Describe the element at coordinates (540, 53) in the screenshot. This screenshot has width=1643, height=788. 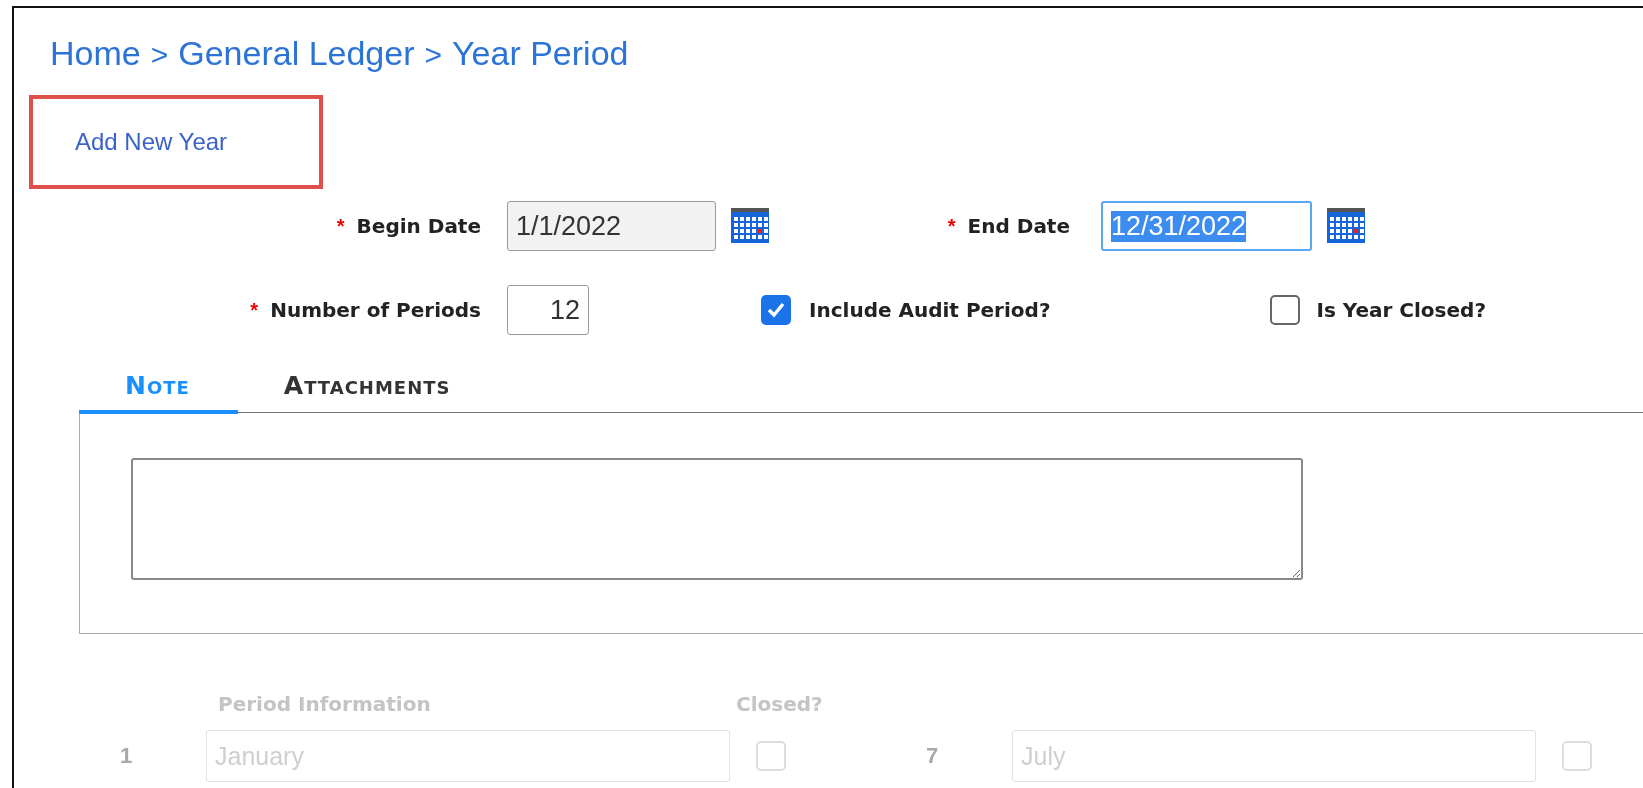
I see `breadcrumb-link: Year Period` at that location.